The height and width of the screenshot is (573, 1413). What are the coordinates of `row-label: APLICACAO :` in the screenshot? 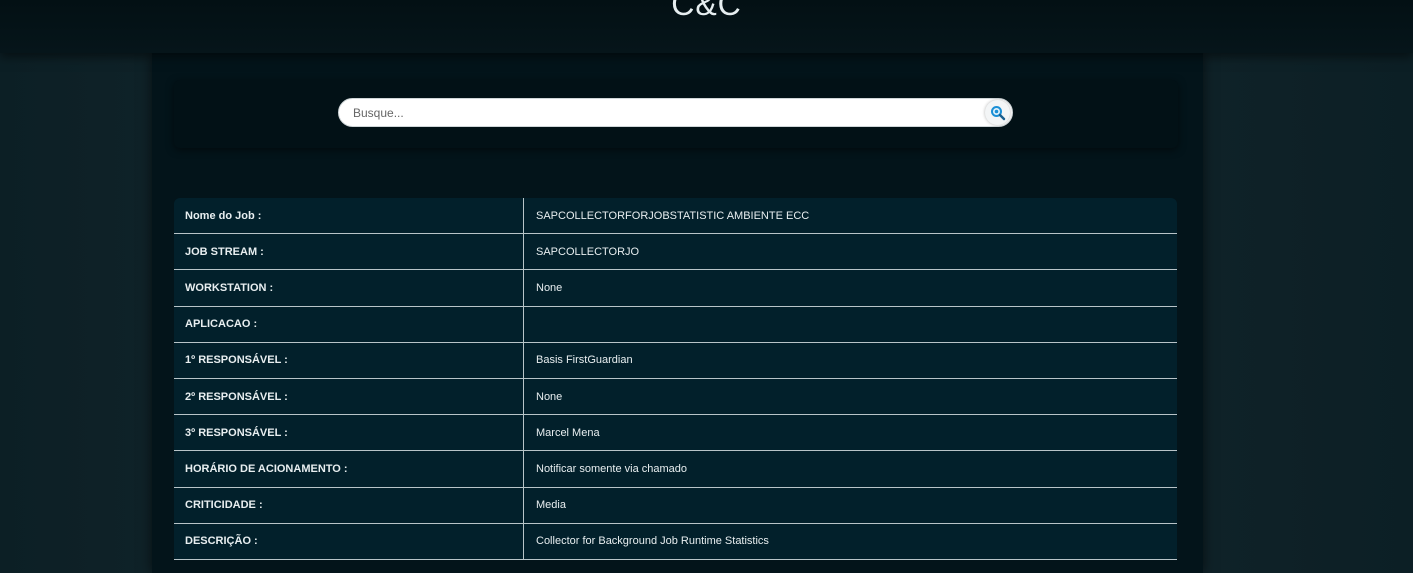 It's located at (349, 324).